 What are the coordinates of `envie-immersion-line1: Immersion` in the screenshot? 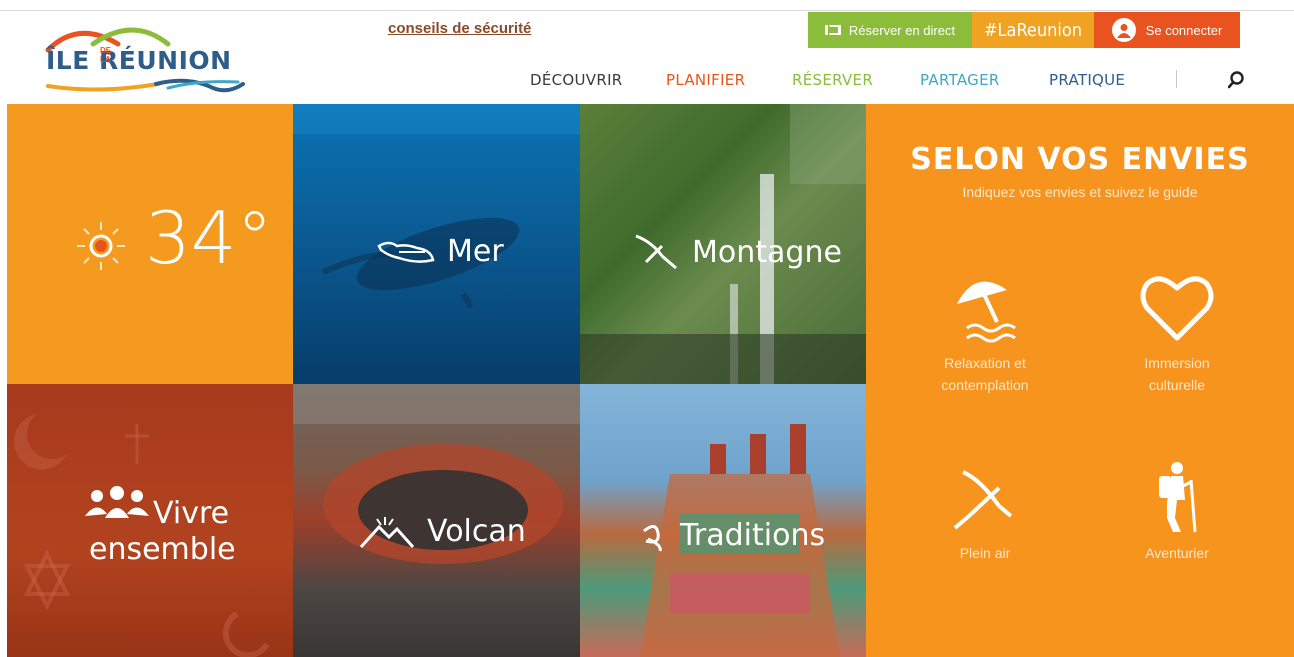 It's located at (1177, 363).